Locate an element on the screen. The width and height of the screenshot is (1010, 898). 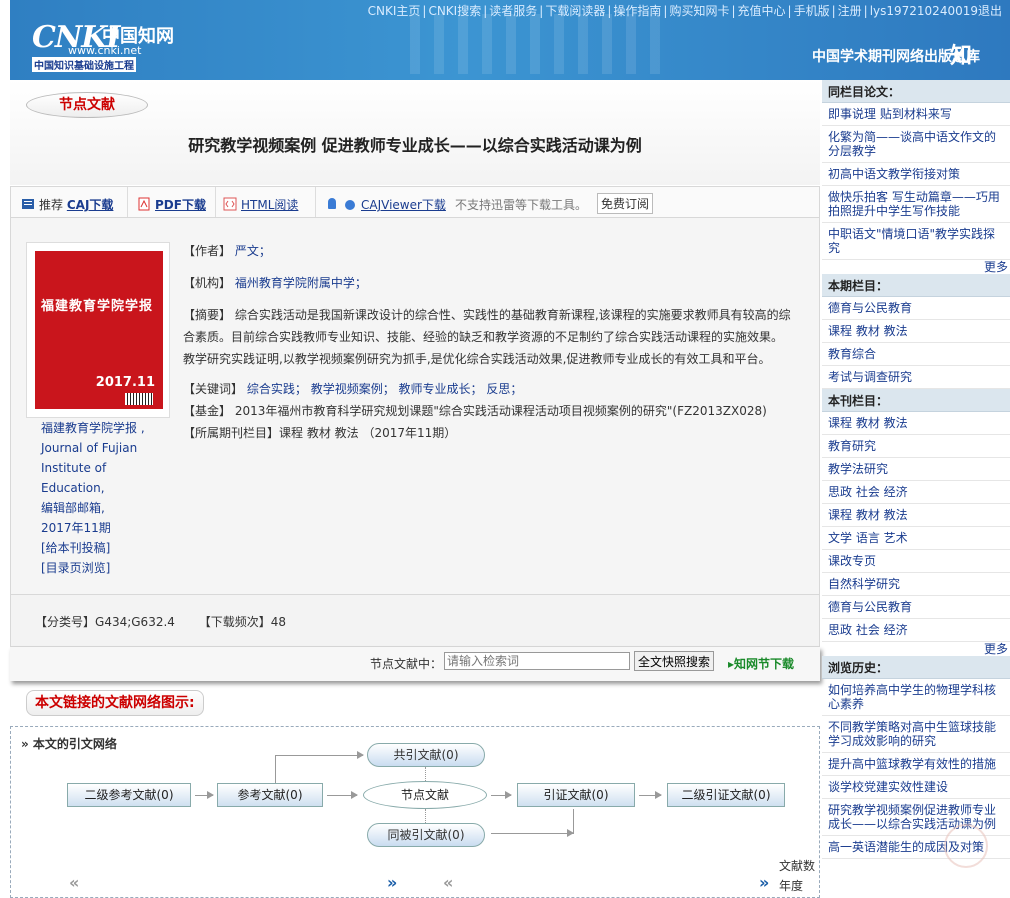
keyword-link: 教师专业成长； is located at coordinates (441, 389).